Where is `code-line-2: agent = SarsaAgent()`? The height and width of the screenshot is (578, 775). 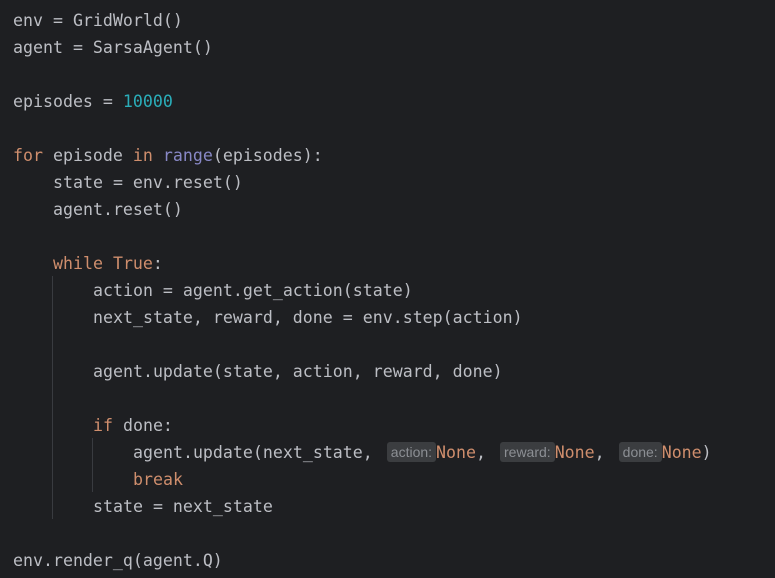
code-line-2: agent = SarsaAgent() is located at coordinates (113, 47).